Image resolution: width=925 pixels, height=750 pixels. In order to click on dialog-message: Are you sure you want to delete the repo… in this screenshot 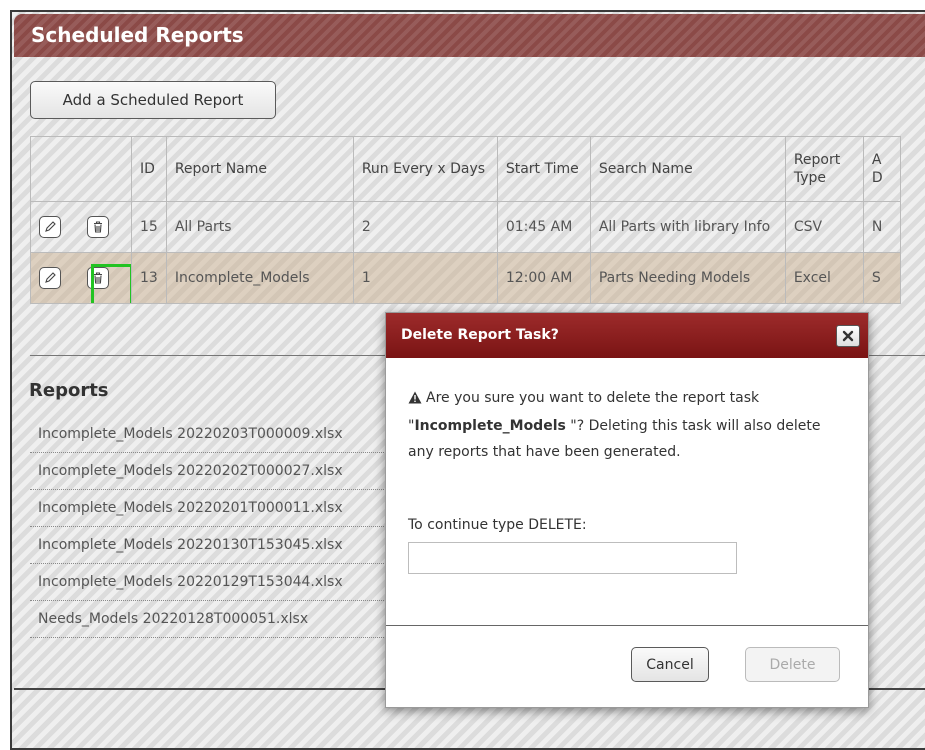, I will do `click(628, 425)`.